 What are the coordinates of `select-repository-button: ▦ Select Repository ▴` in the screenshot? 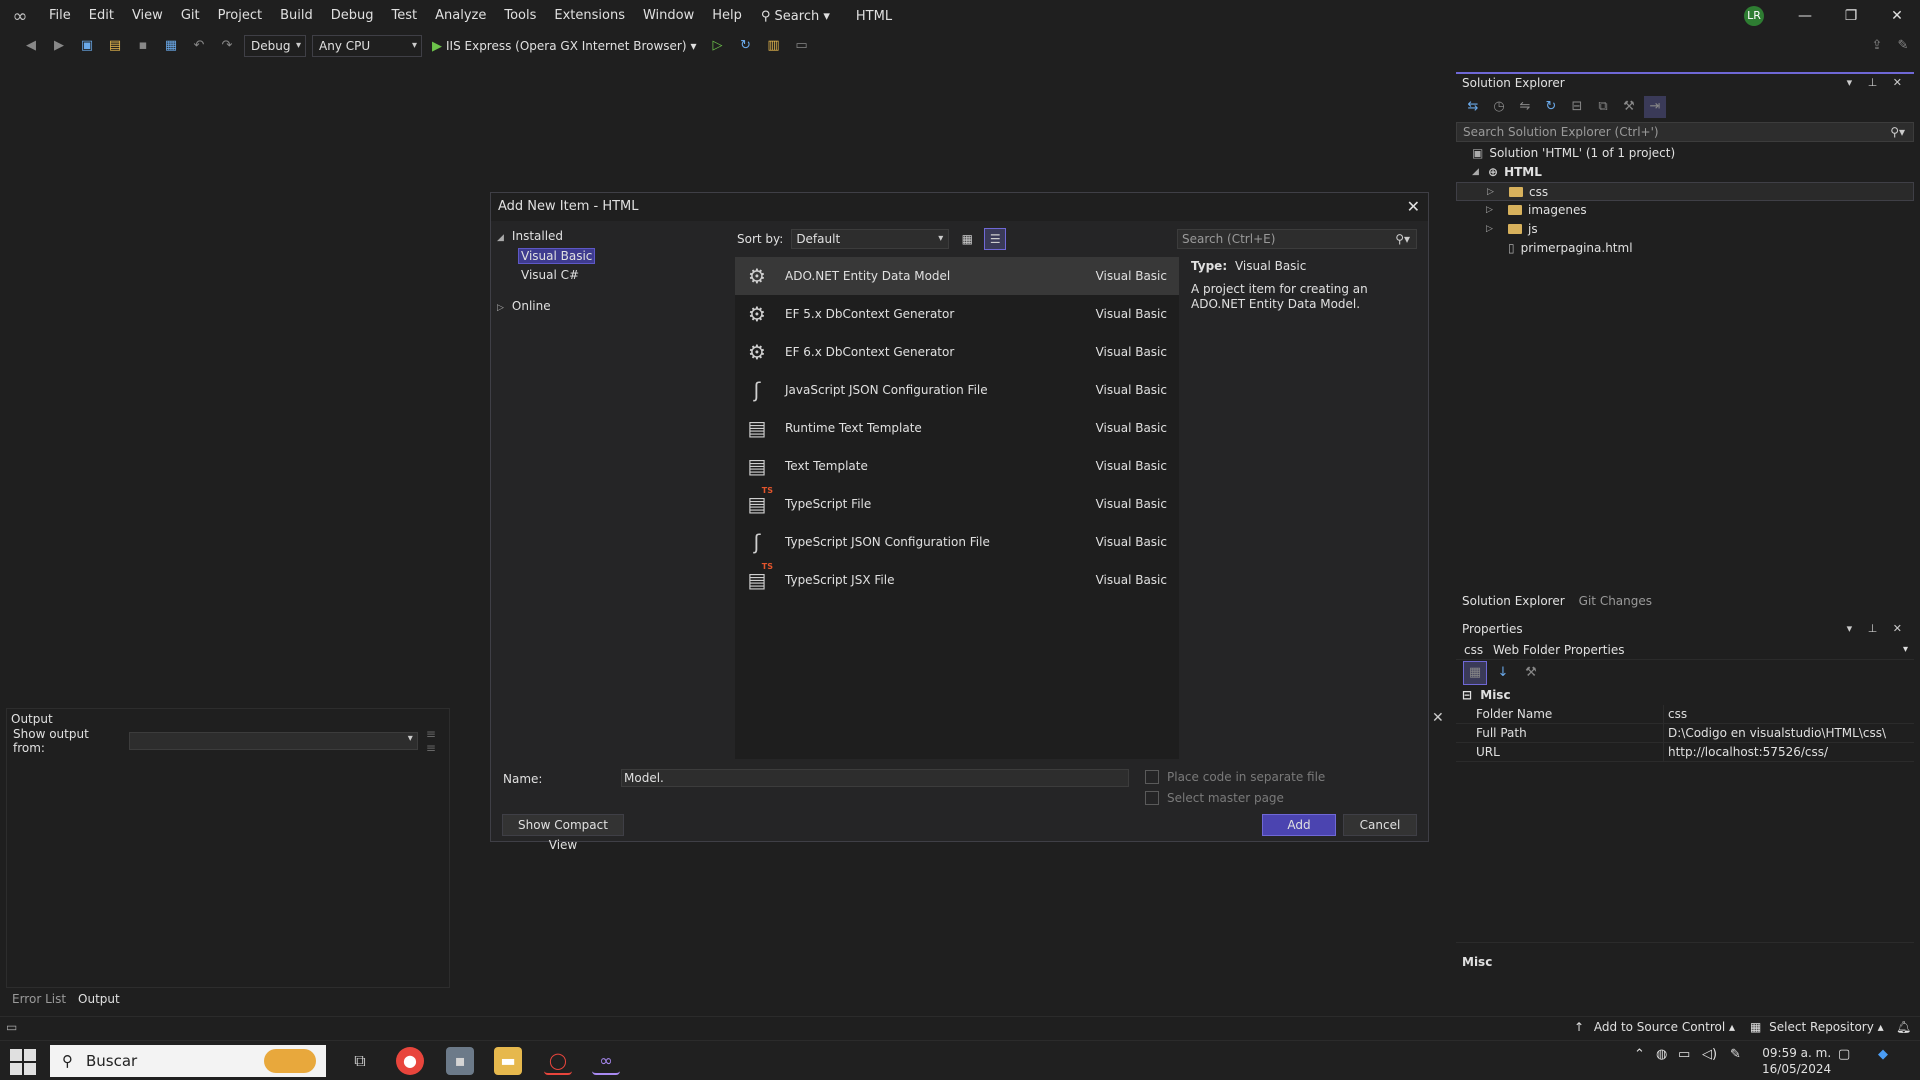 It's located at (1817, 1027).